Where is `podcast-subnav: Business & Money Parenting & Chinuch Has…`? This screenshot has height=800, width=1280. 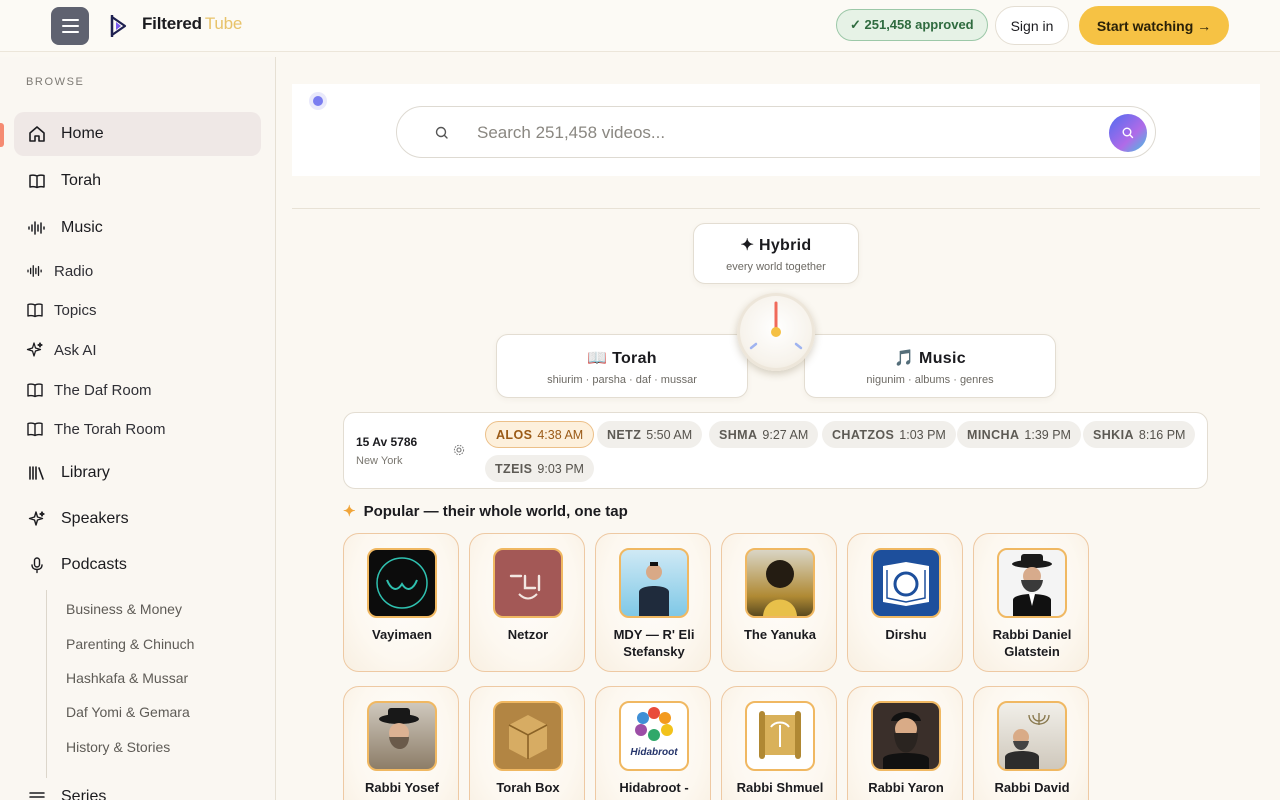
podcast-subnav: Business & Money Parenting & Chinuch Has… is located at coordinates (146, 684).